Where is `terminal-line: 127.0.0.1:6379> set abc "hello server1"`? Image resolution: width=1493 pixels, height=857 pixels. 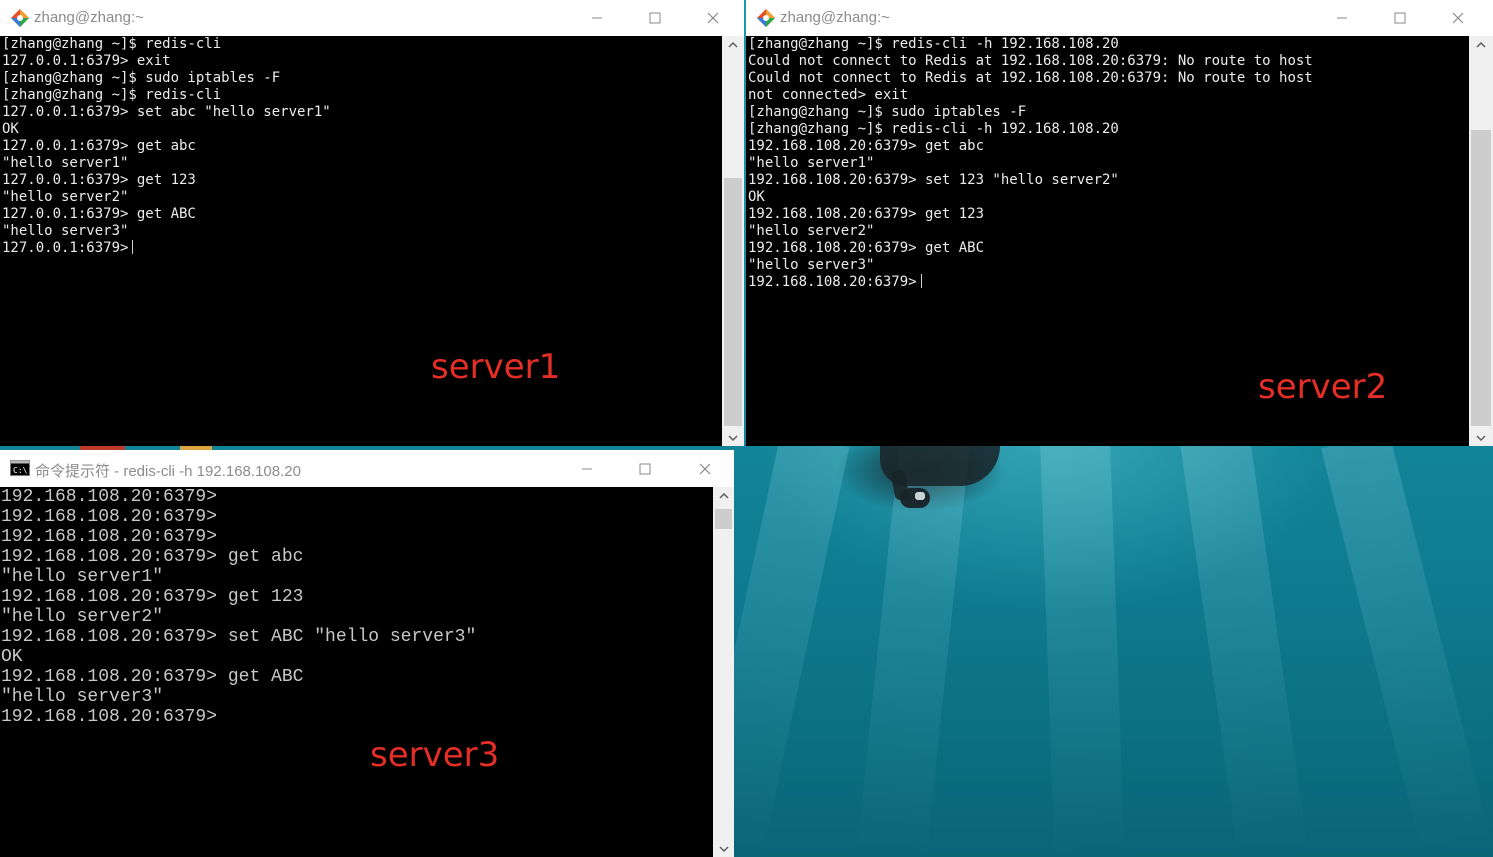 terminal-line: 127.0.0.1:6379> set abc "hello server1" is located at coordinates (166, 112).